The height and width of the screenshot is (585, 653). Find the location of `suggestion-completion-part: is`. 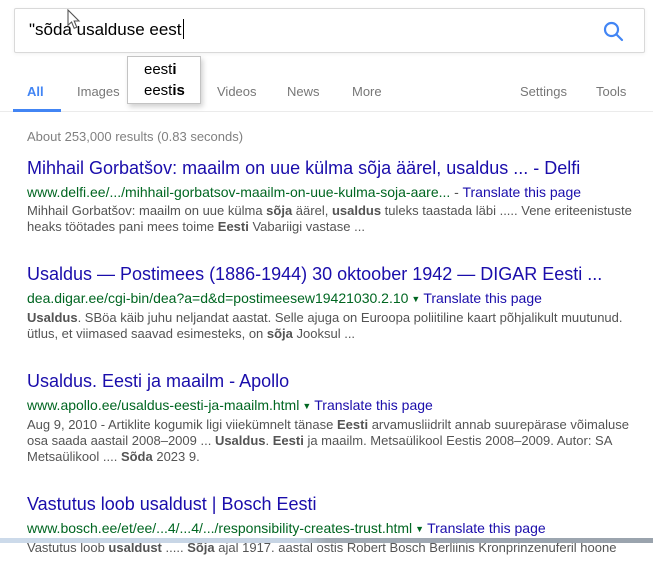

suggestion-completion-part: is is located at coordinates (178, 90).